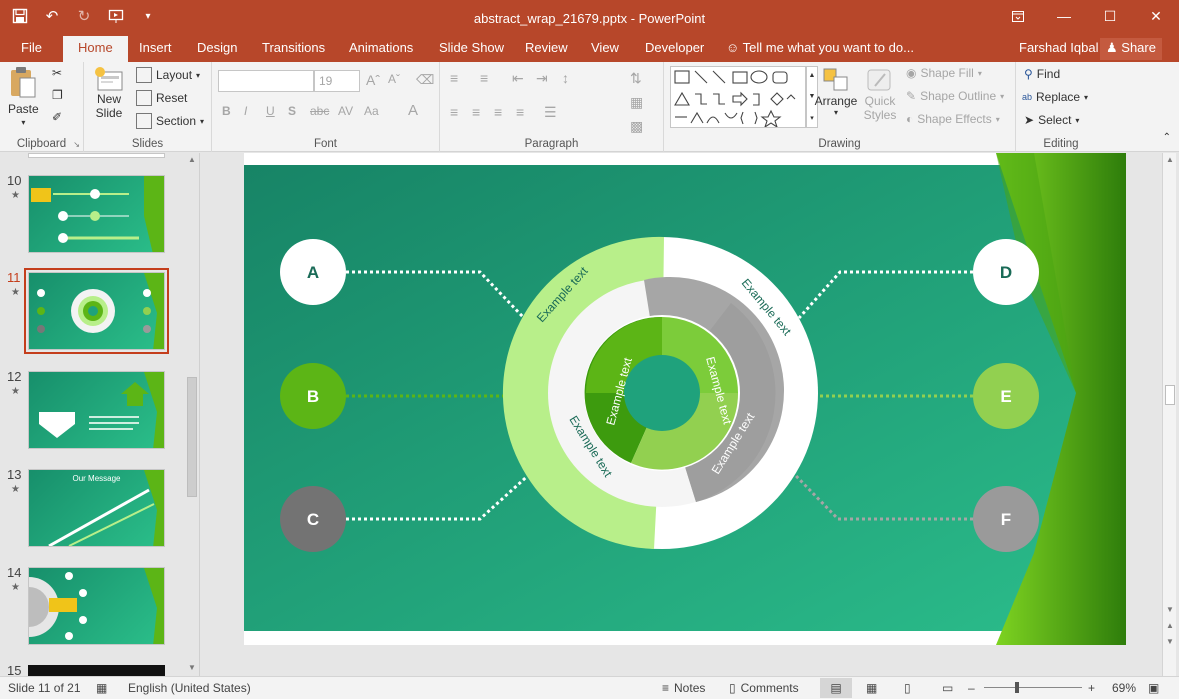  What do you see at coordinates (217, 47) in the screenshot?
I see `tab-design: Design` at bounding box center [217, 47].